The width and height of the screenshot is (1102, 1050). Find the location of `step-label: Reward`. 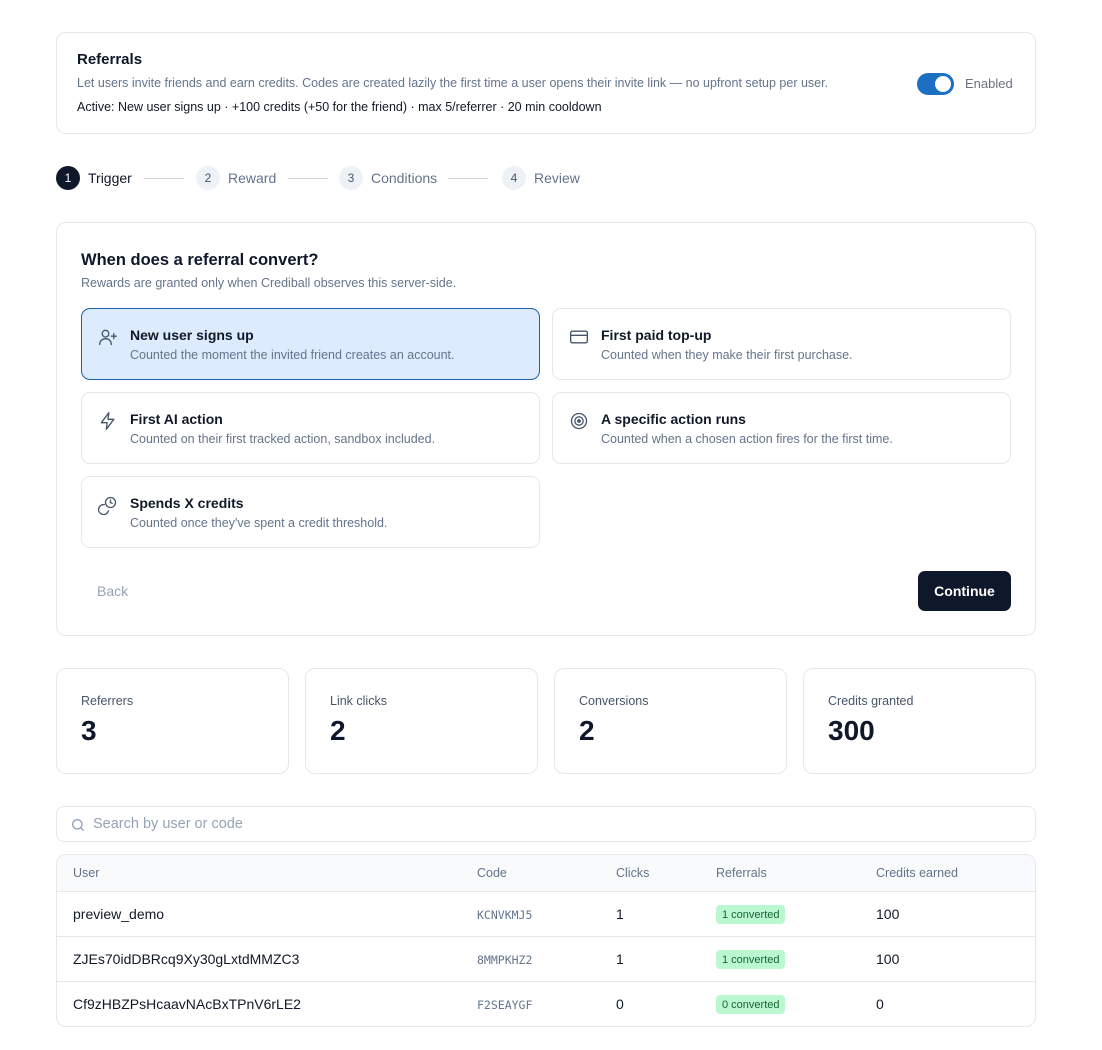

step-label: Reward is located at coordinates (252, 178).